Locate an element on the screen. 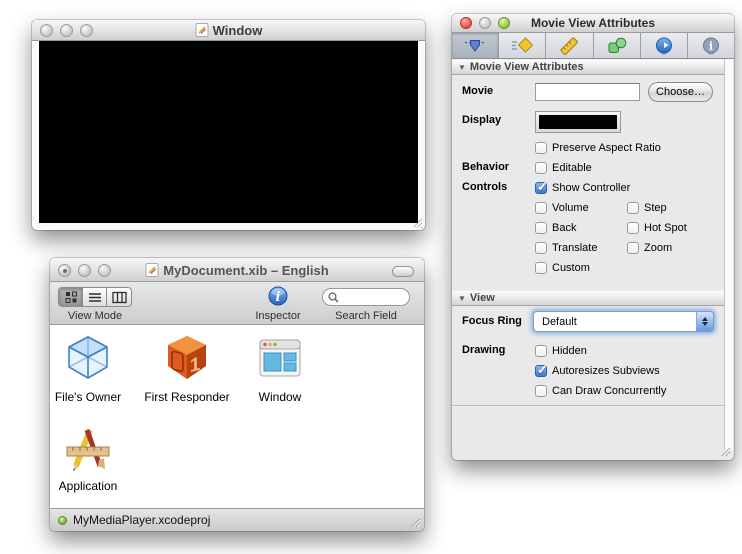 This screenshot has width=742, height=554. grid-view-icon is located at coordinates (71, 297).